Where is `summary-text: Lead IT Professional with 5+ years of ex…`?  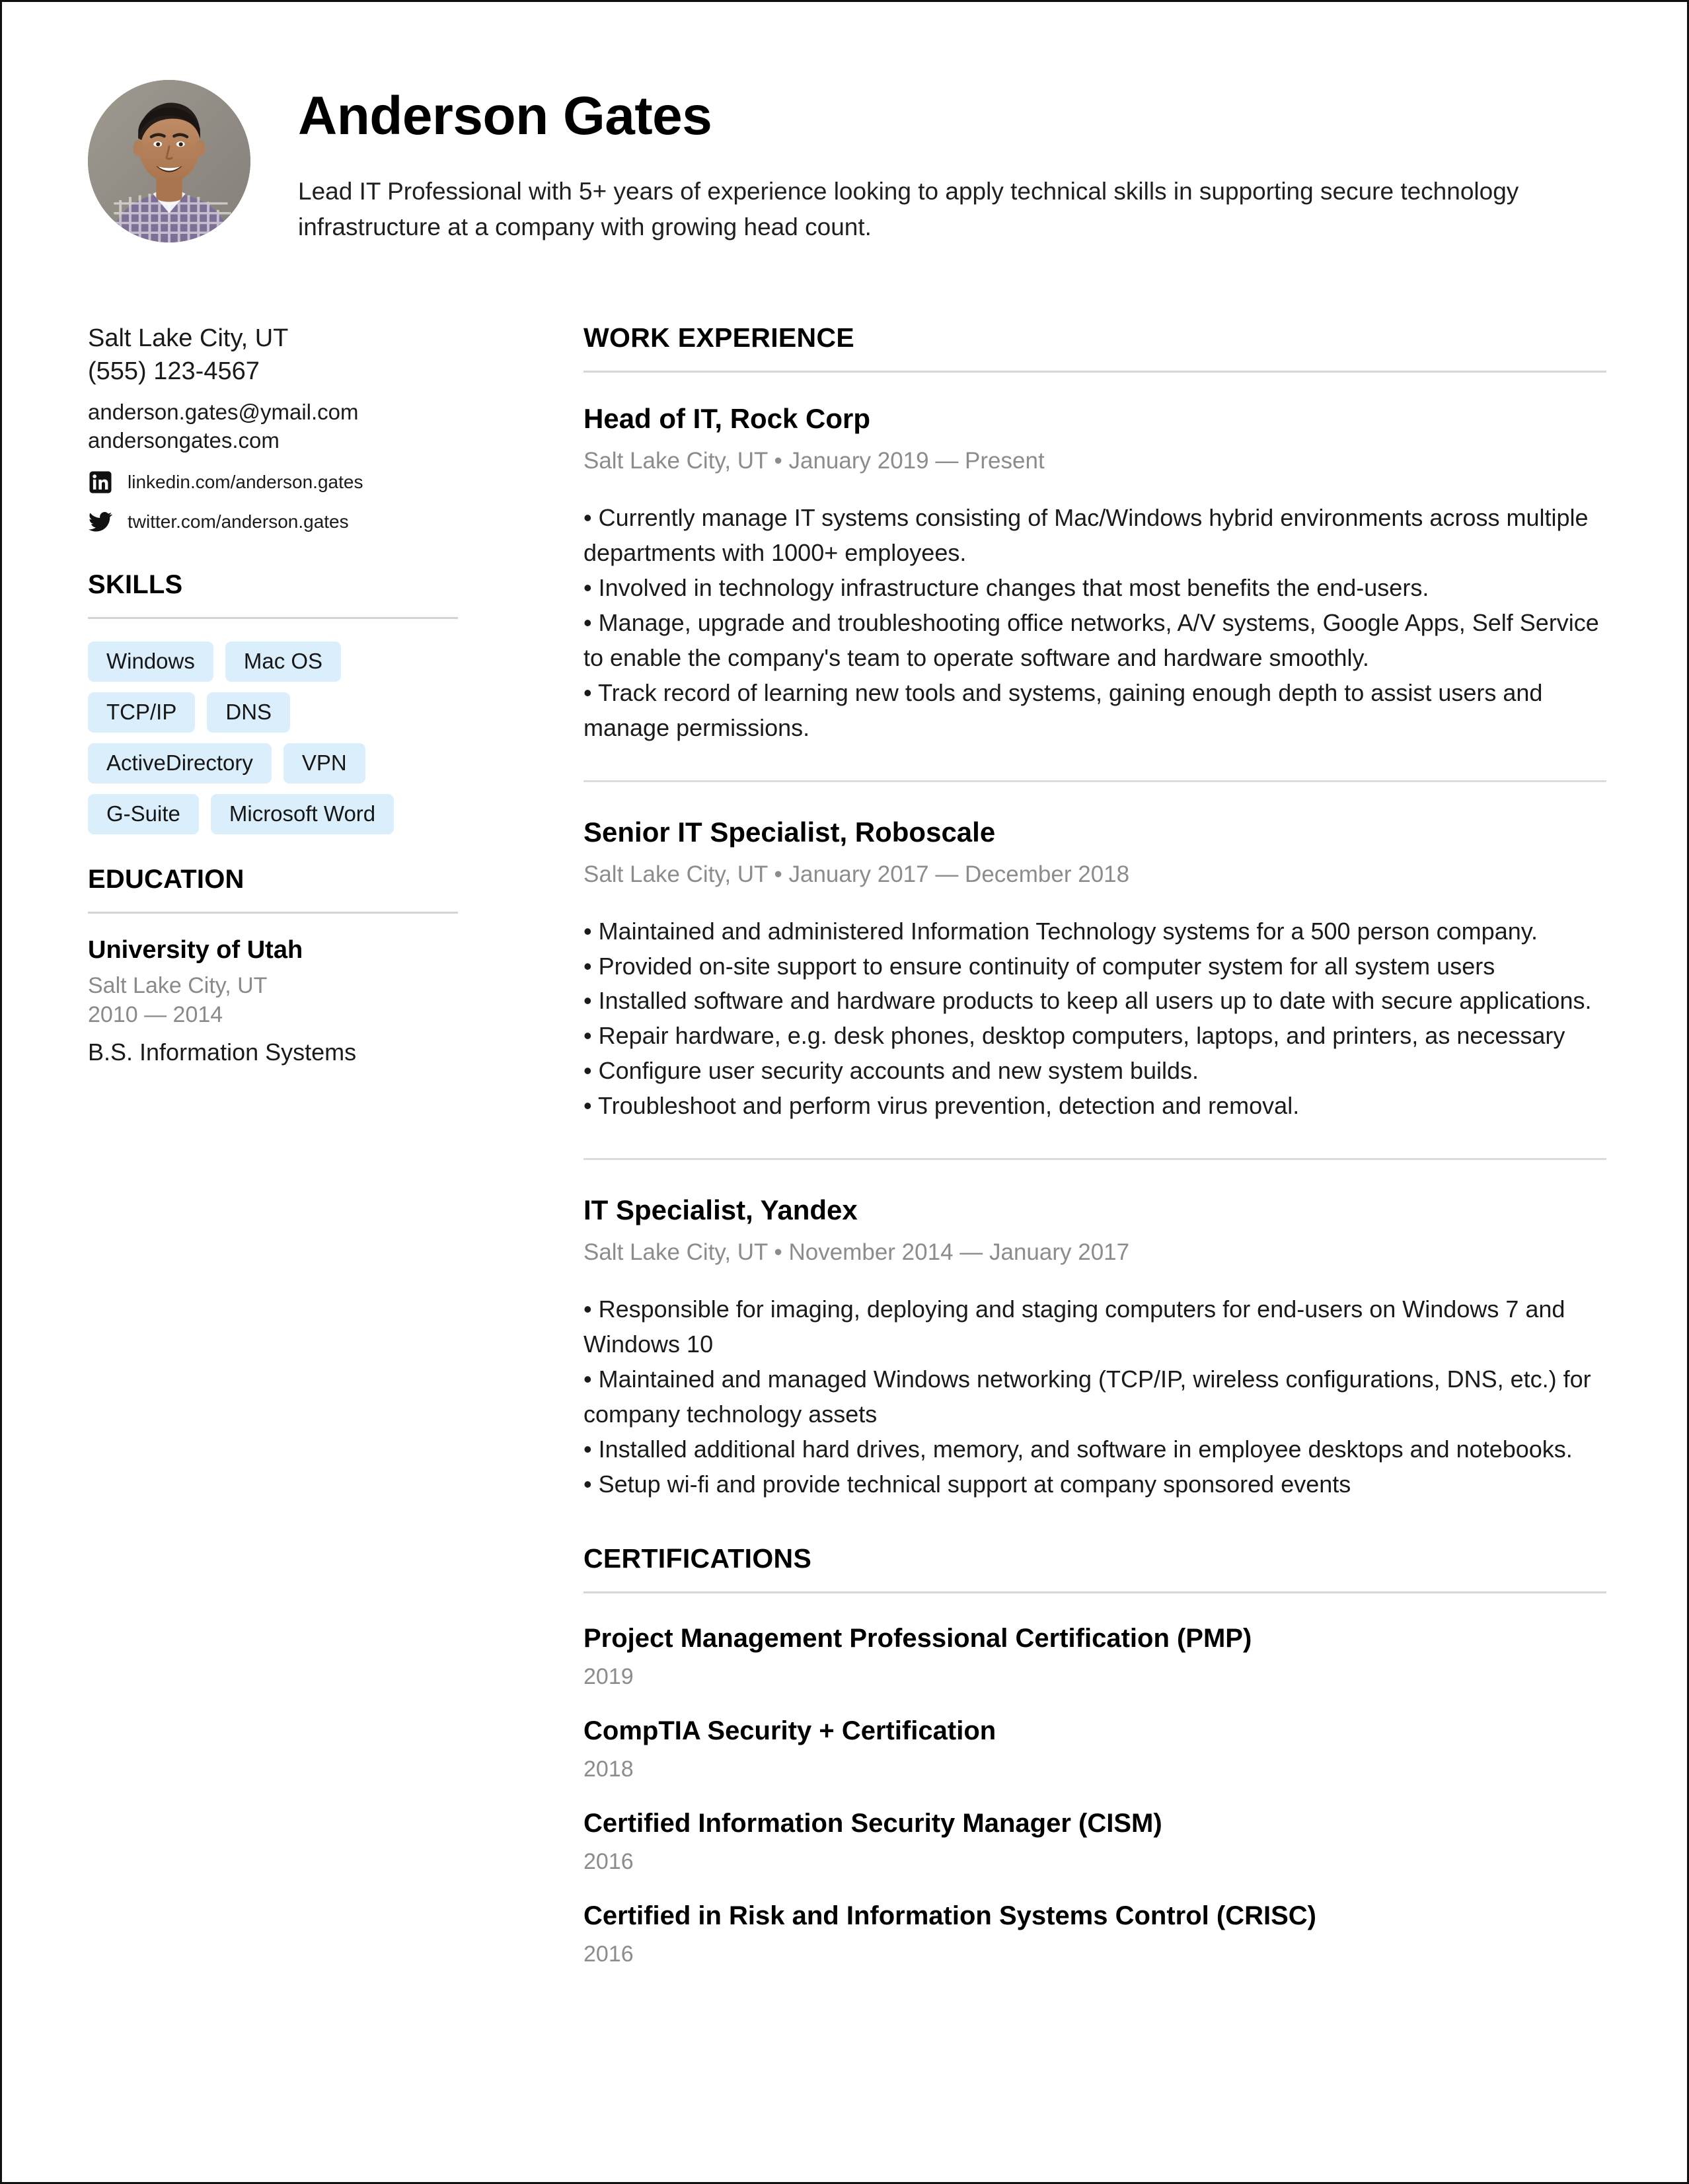
summary-text: Lead IT Professional with 5+ years of ex… is located at coordinates (909, 209).